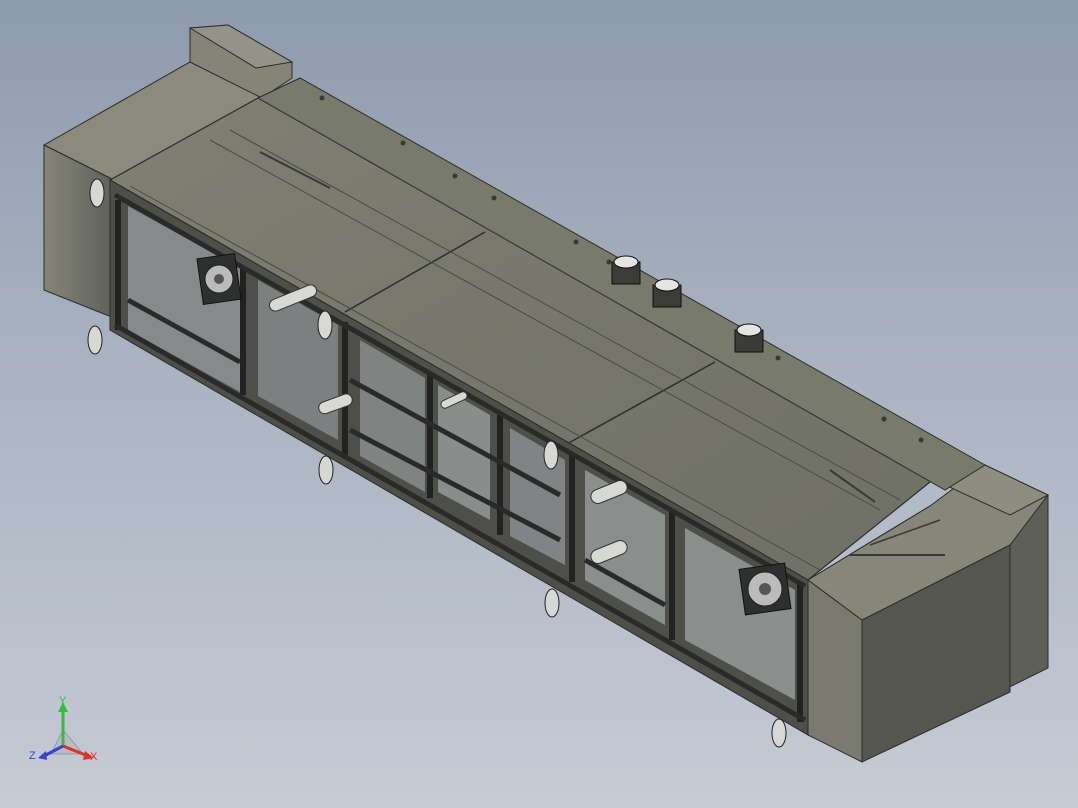  Describe the element at coordinates (63, 701) in the screenshot. I see `y-axis-label: Y` at that location.